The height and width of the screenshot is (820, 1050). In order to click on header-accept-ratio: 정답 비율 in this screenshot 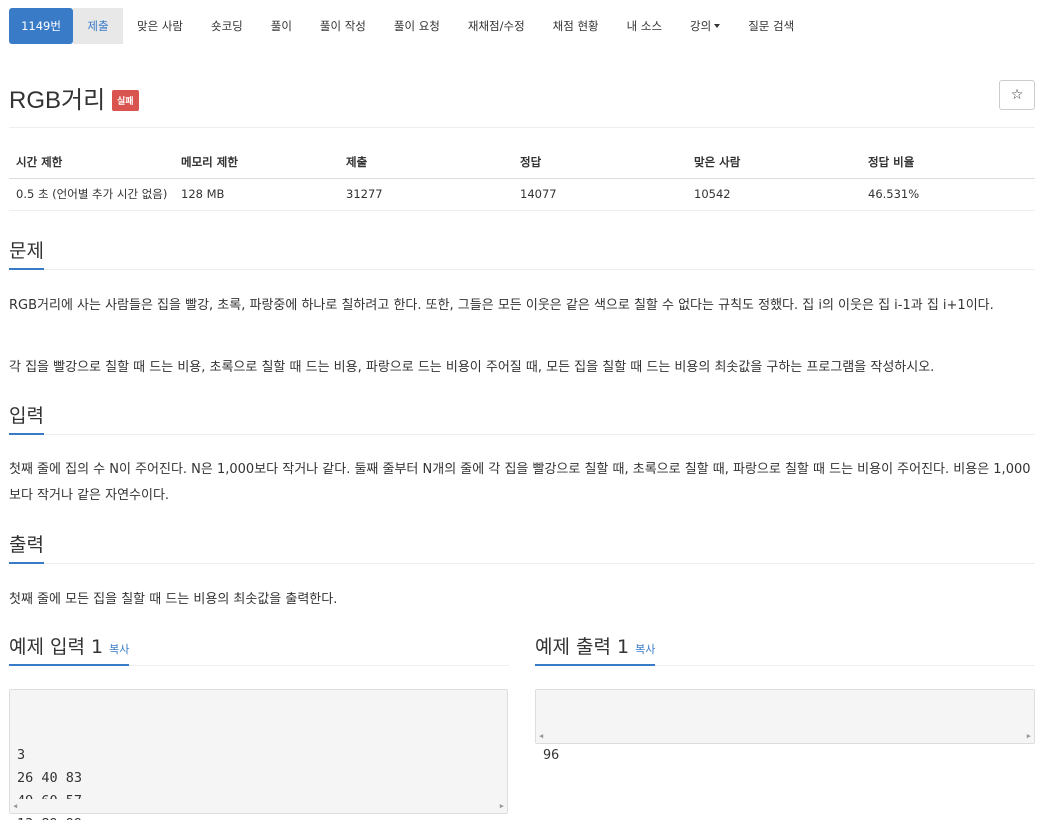, I will do `click(948, 162)`.